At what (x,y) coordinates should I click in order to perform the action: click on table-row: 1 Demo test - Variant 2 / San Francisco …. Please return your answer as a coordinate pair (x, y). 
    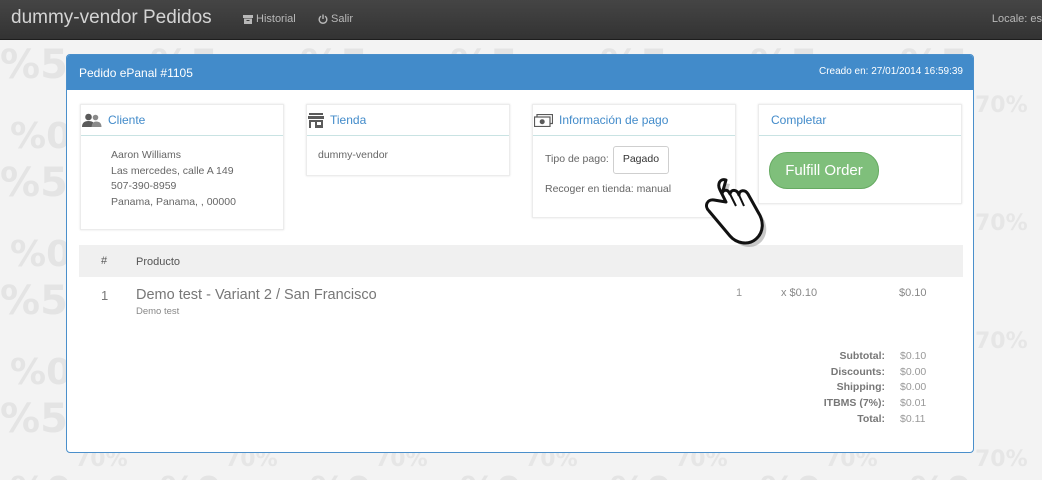
    Looking at the image, I should click on (521, 305).